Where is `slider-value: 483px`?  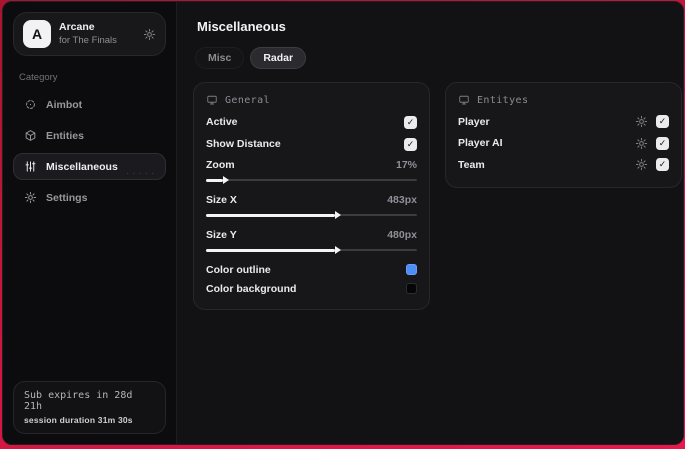
slider-value: 483px is located at coordinates (402, 199).